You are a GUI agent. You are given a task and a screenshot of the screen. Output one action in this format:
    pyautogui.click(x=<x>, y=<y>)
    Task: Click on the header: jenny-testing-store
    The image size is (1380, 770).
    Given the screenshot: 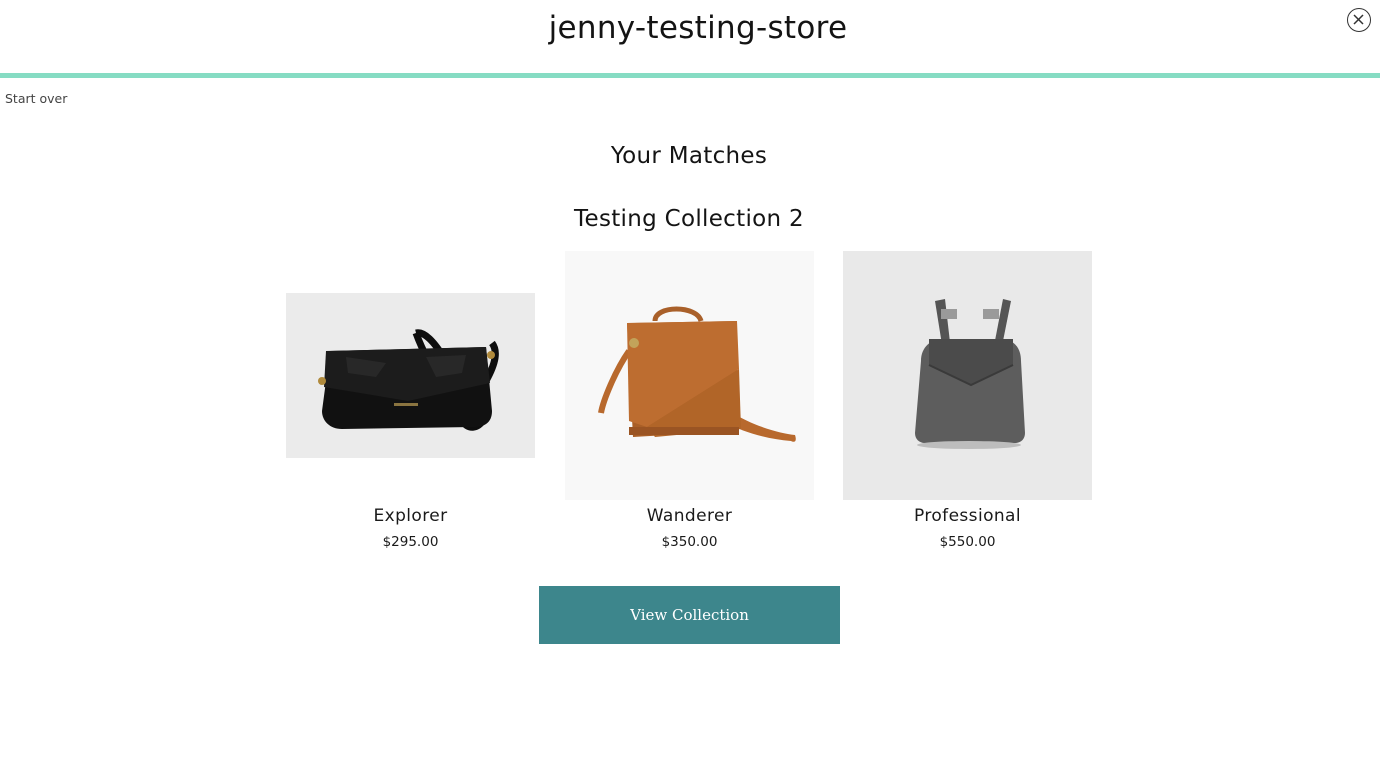 What is the action you would take?
    pyautogui.click(x=690, y=37)
    